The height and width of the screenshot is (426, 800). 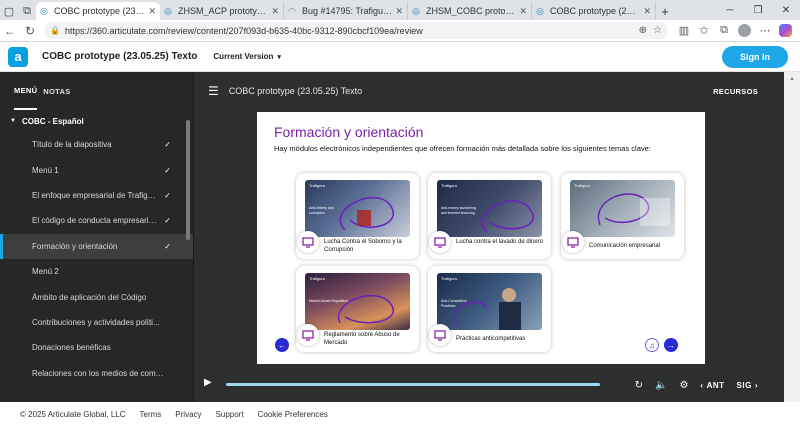 What do you see at coordinates (120, 56) in the screenshot?
I see `course-title: COBC prototype (23.05.25) Texto` at bounding box center [120, 56].